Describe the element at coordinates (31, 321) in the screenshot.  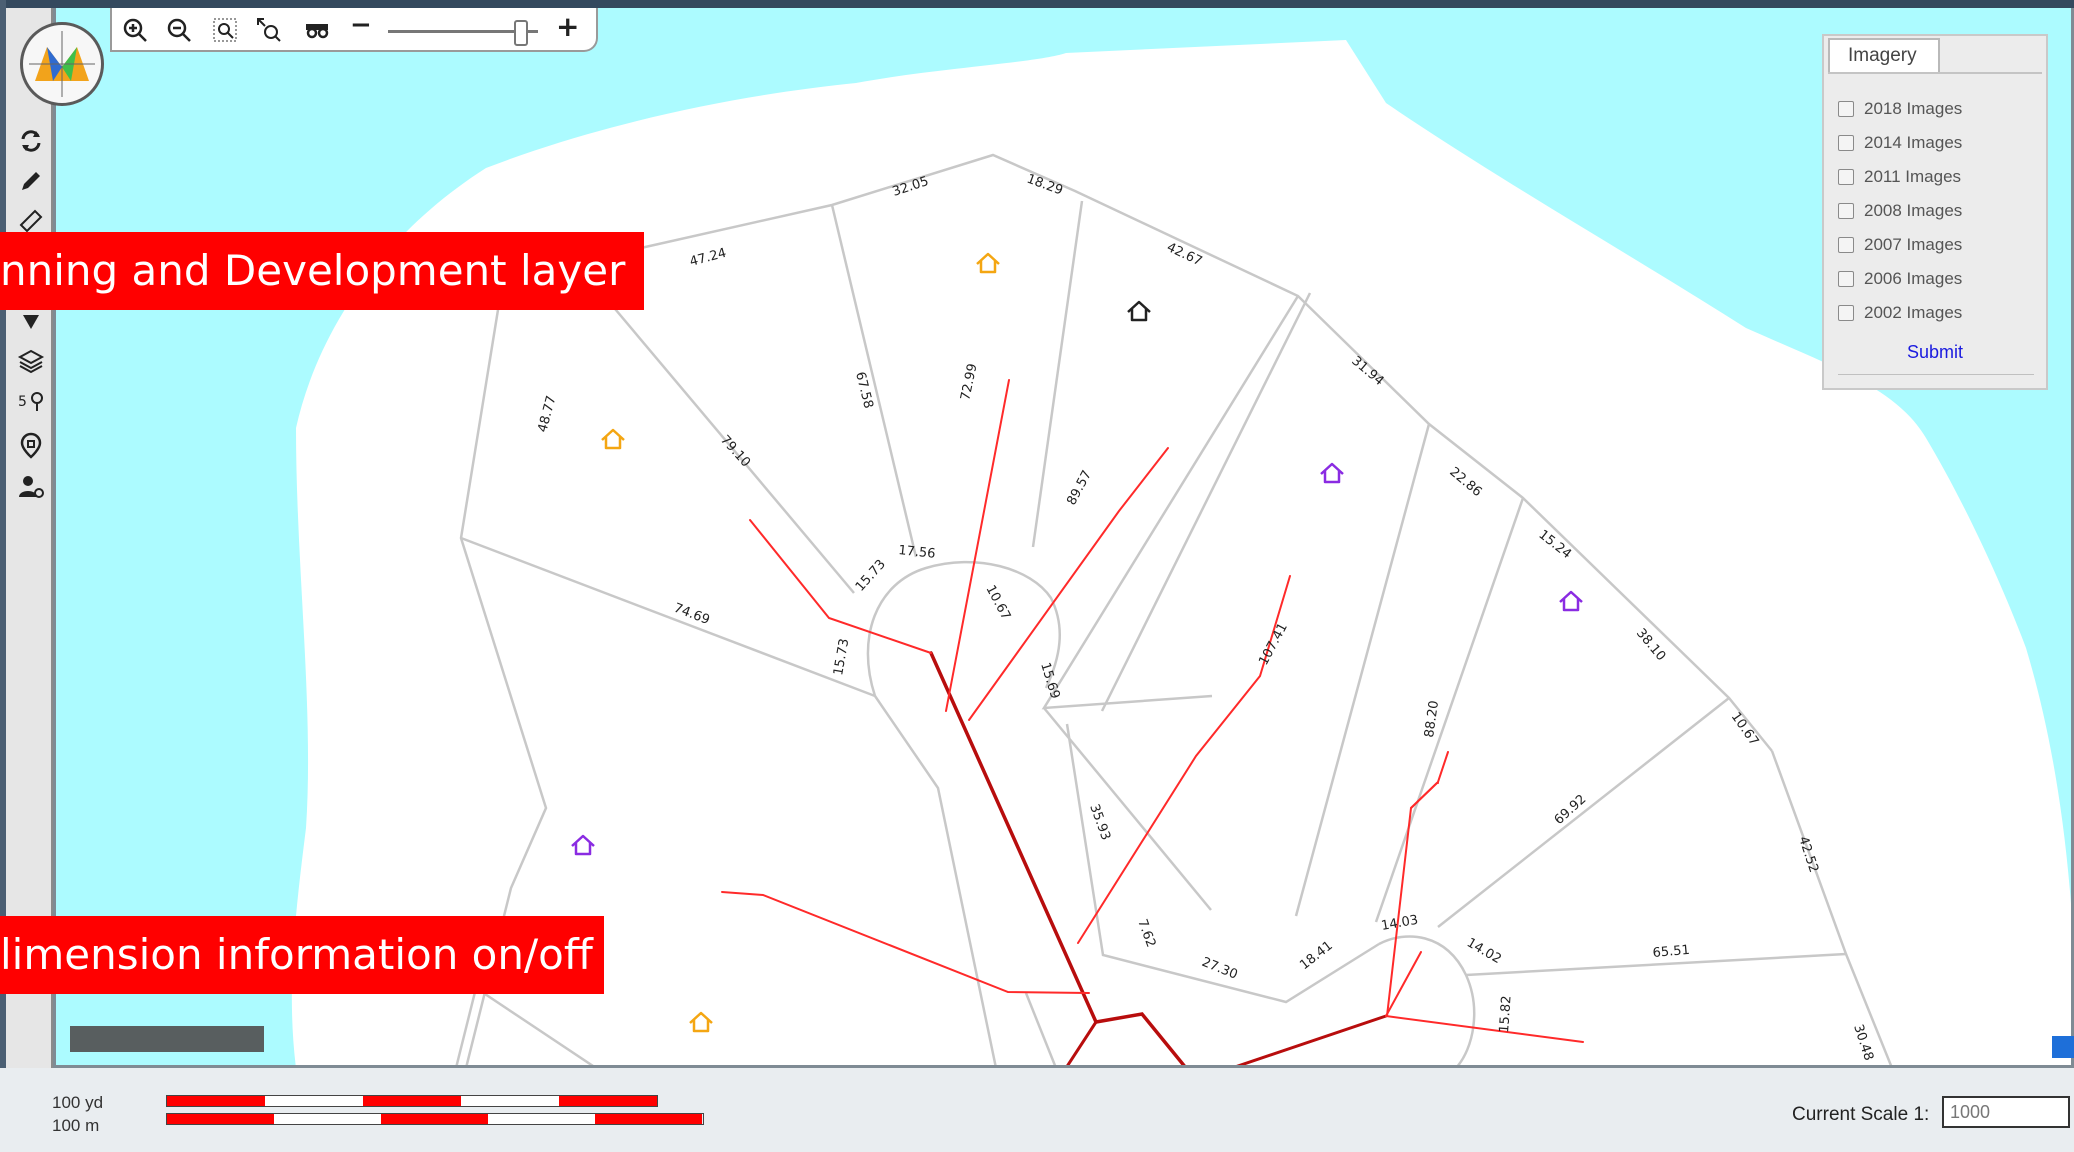
I see `marker-icon` at that location.